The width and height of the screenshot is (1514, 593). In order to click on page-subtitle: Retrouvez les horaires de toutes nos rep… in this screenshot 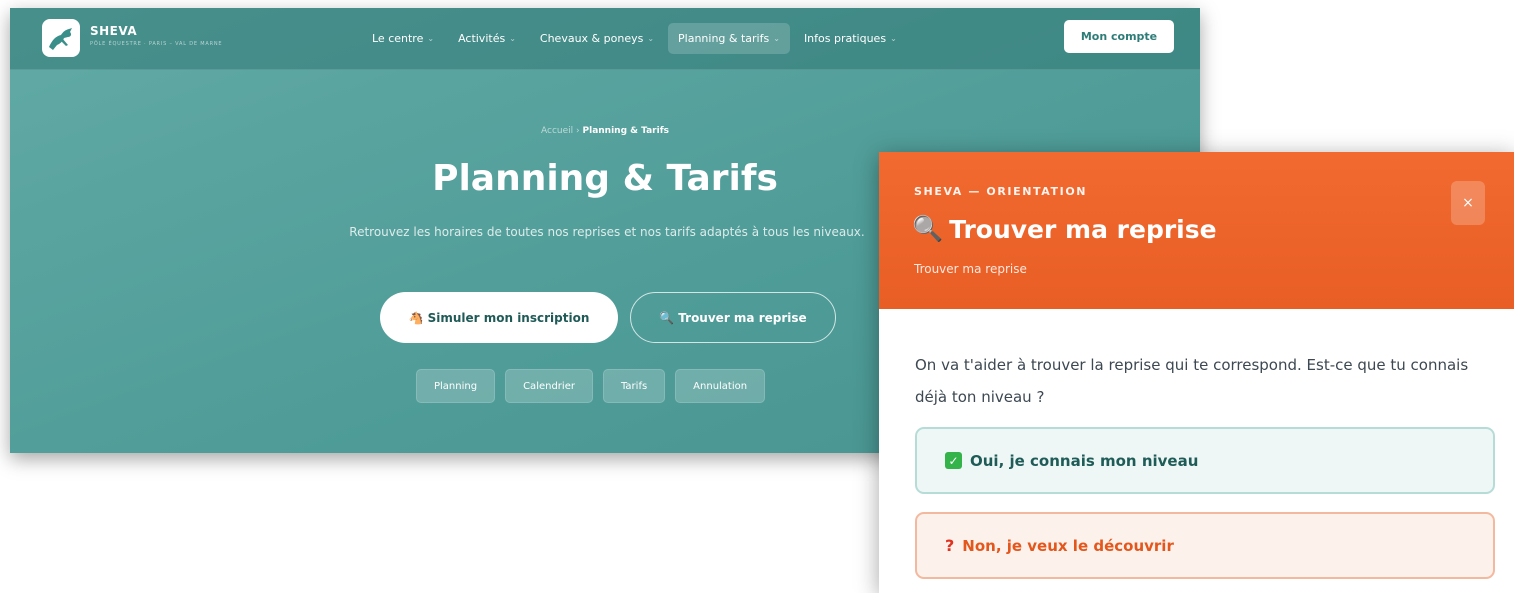, I will do `click(607, 232)`.